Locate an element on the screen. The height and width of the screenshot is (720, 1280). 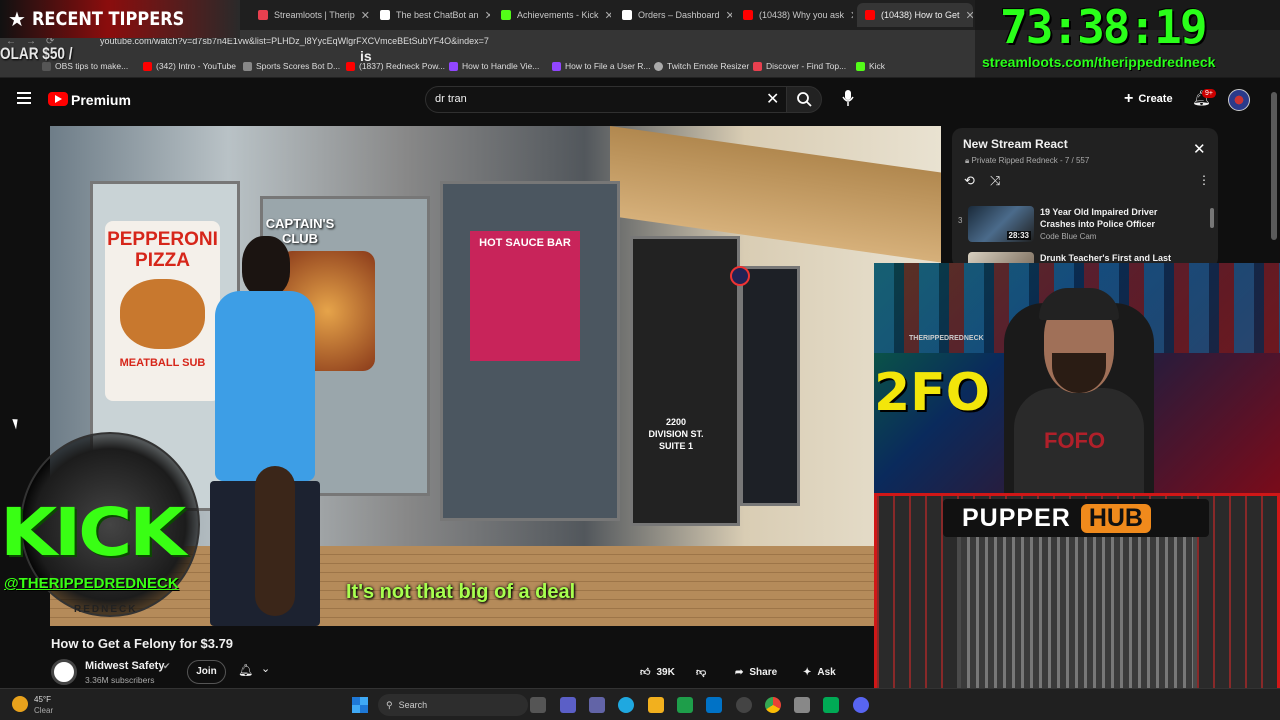
pupper-text: PUPPER is located at coordinates (1016, 517).